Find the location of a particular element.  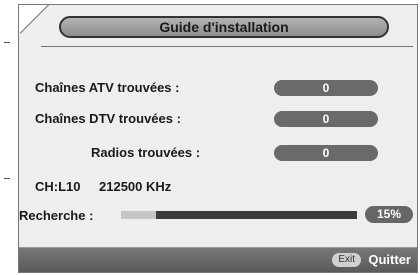

search-progress-bar is located at coordinates (239, 215).